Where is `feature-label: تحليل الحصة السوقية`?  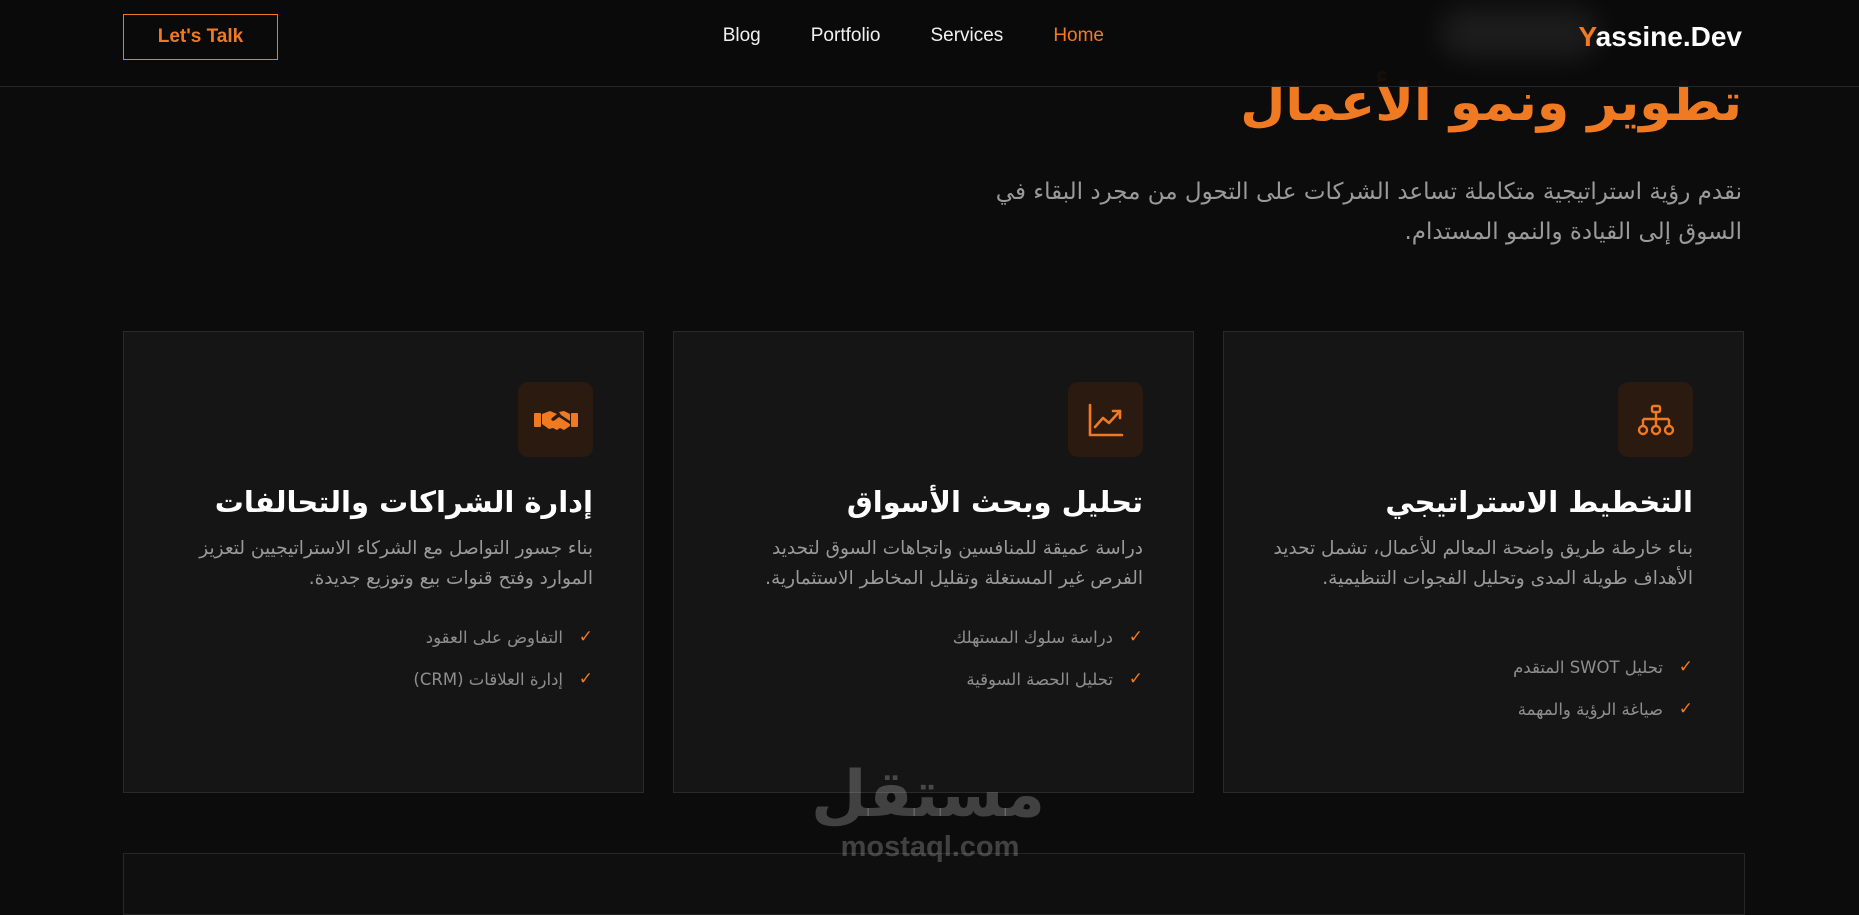
feature-label: تحليل الحصة السوقية is located at coordinates (1039, 679).